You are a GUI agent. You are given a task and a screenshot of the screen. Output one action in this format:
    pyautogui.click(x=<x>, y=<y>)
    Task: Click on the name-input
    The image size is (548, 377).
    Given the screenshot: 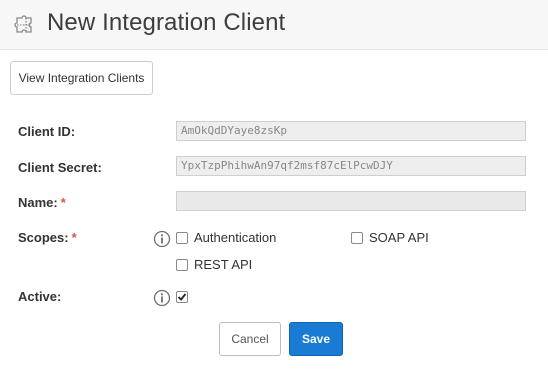 What is the action you would take?
    pyautogui.click(x=351, y=201)
    